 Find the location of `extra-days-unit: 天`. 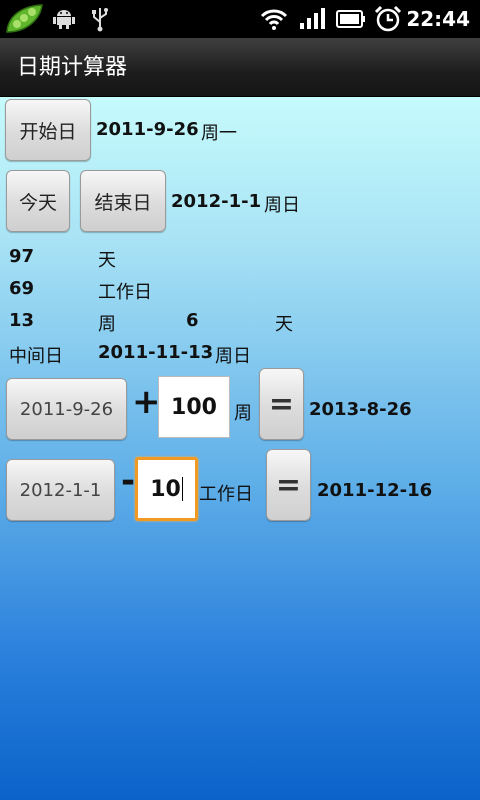

extra-days-unit: 天 is located at coordinates (284, 324).